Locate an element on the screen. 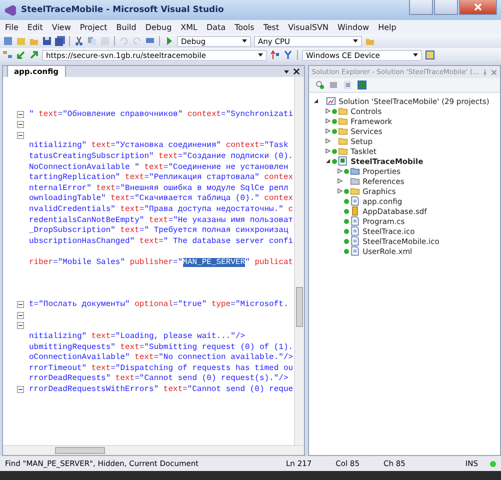 This screenshot has width=501, height=480. code-line: rrorTimeout" text="Dispatching of requests has timed ou is located at coordinates (161, 368).